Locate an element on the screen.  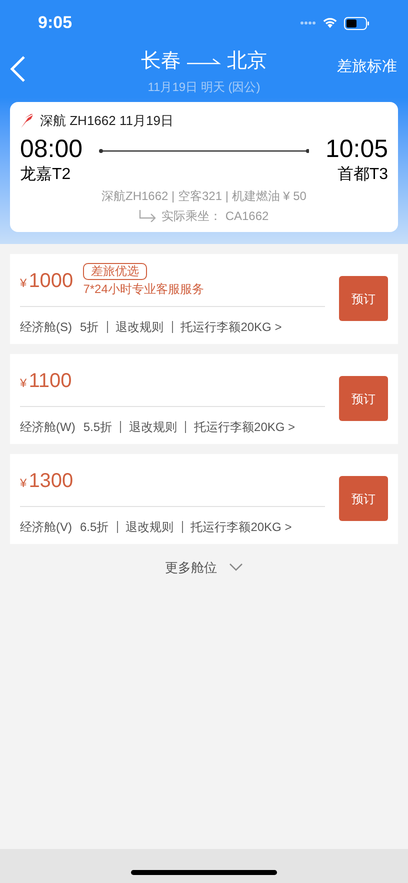
chevron-down-icon is located at coordinates (236, 567).